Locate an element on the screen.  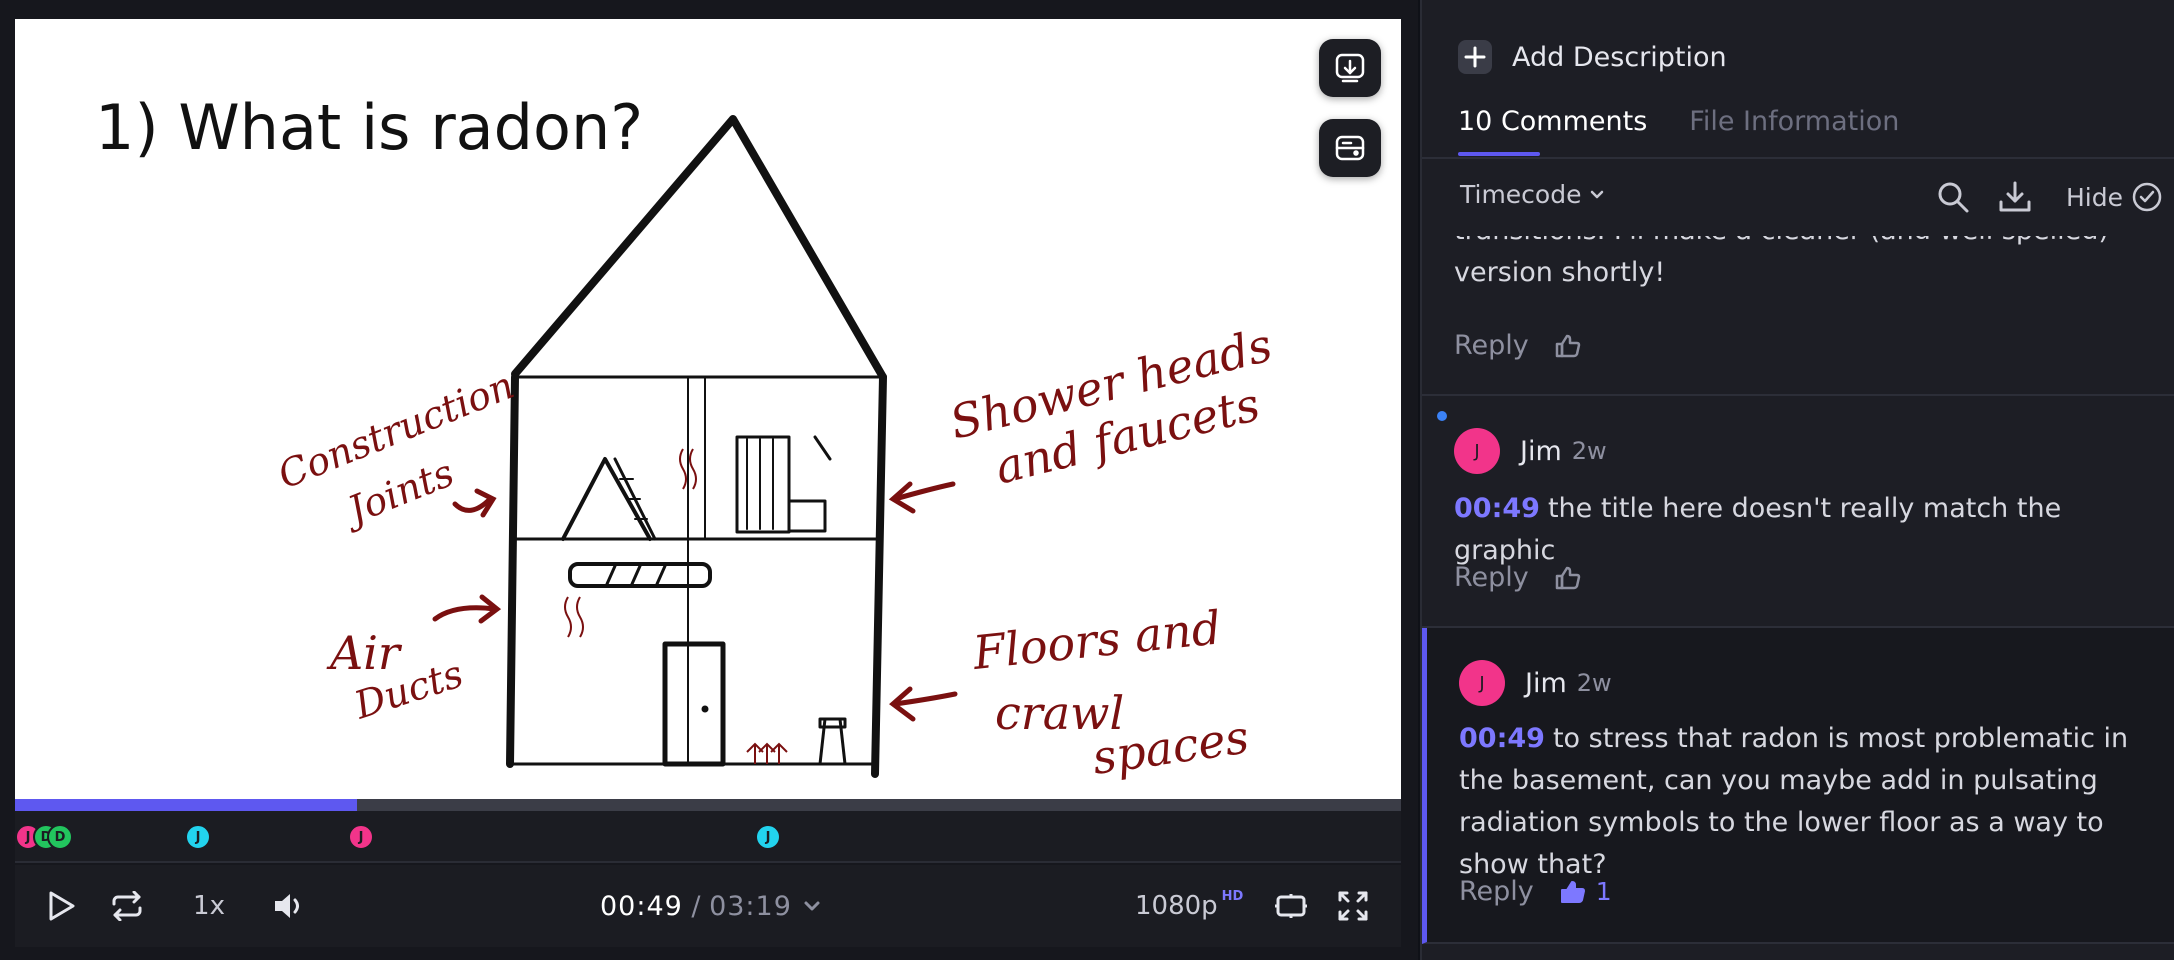
add-description-button: Add Description is located at coordinates (1592, 57).